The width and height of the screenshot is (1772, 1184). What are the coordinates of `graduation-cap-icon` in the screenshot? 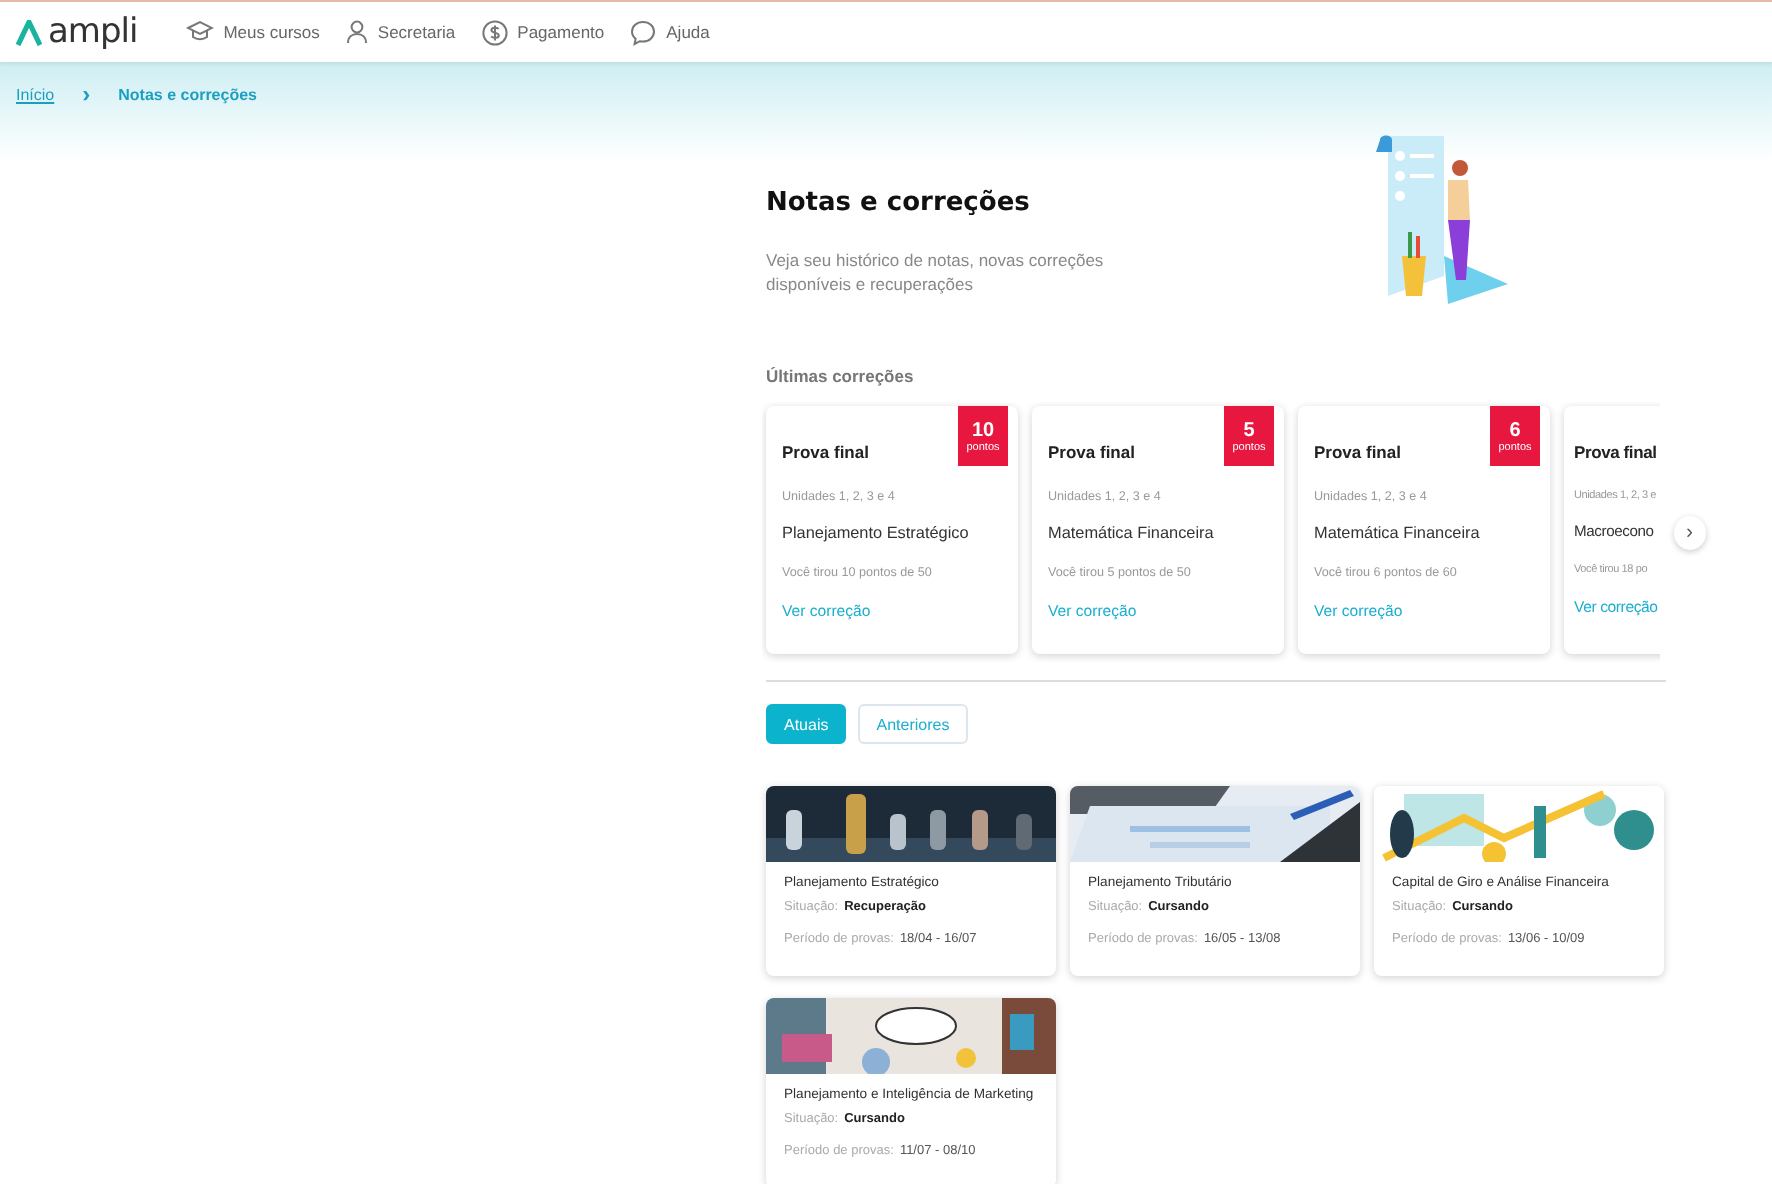 It's located at (199, 32).